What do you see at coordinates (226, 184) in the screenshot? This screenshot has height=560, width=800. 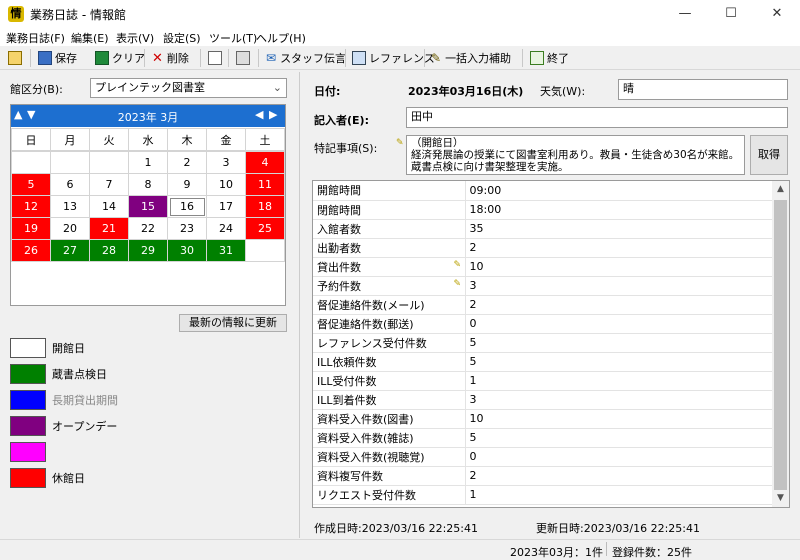 I see `calendar-day: 10` at bounding box center [226, 184].